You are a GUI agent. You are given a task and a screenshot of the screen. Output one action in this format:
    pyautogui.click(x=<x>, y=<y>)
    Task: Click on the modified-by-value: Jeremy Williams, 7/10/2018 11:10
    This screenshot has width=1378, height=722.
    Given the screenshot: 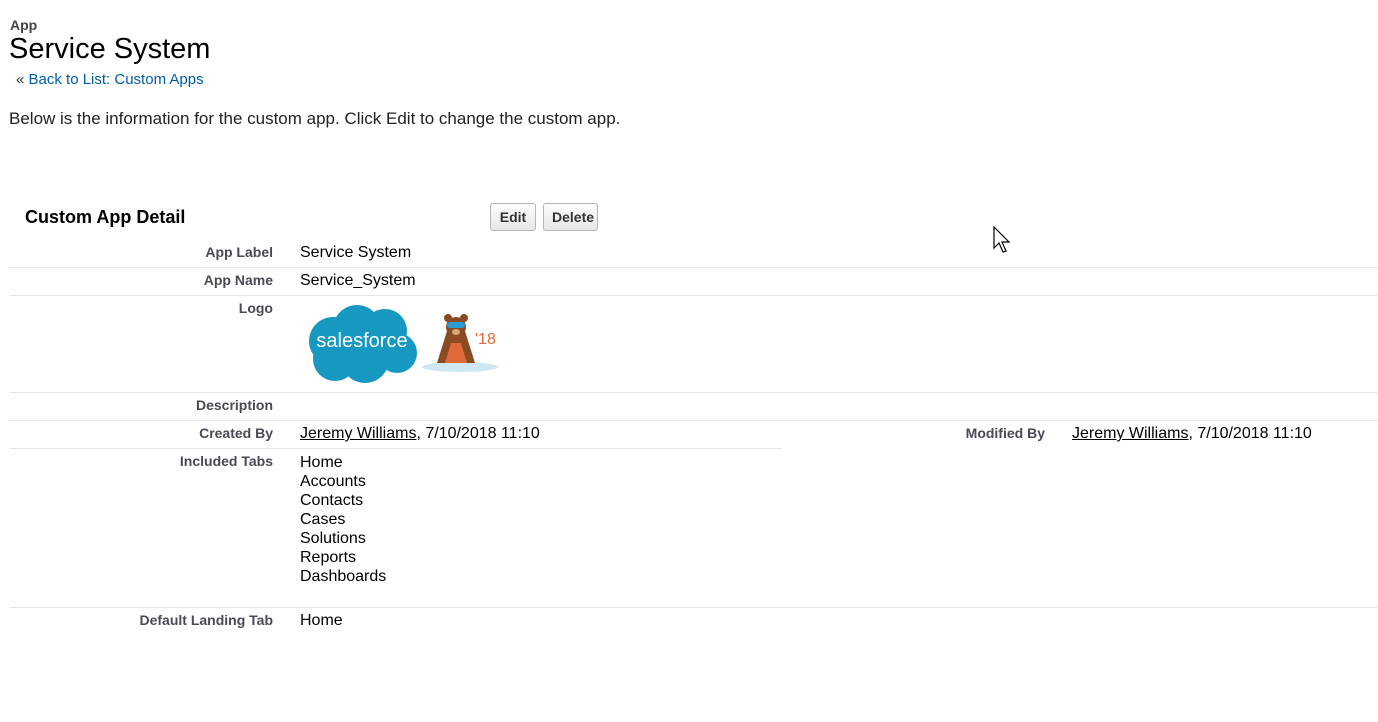 What is the action you would take?
    pyautogui.click(x=1192, y=434)
    